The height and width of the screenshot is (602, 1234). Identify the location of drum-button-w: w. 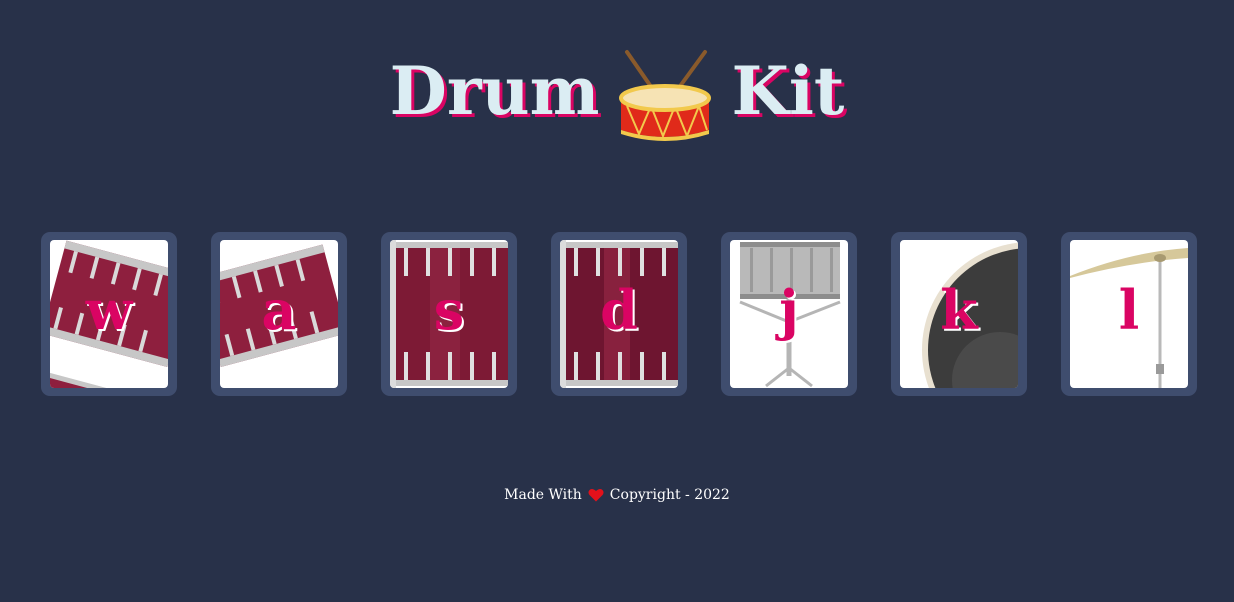
(109, 314).